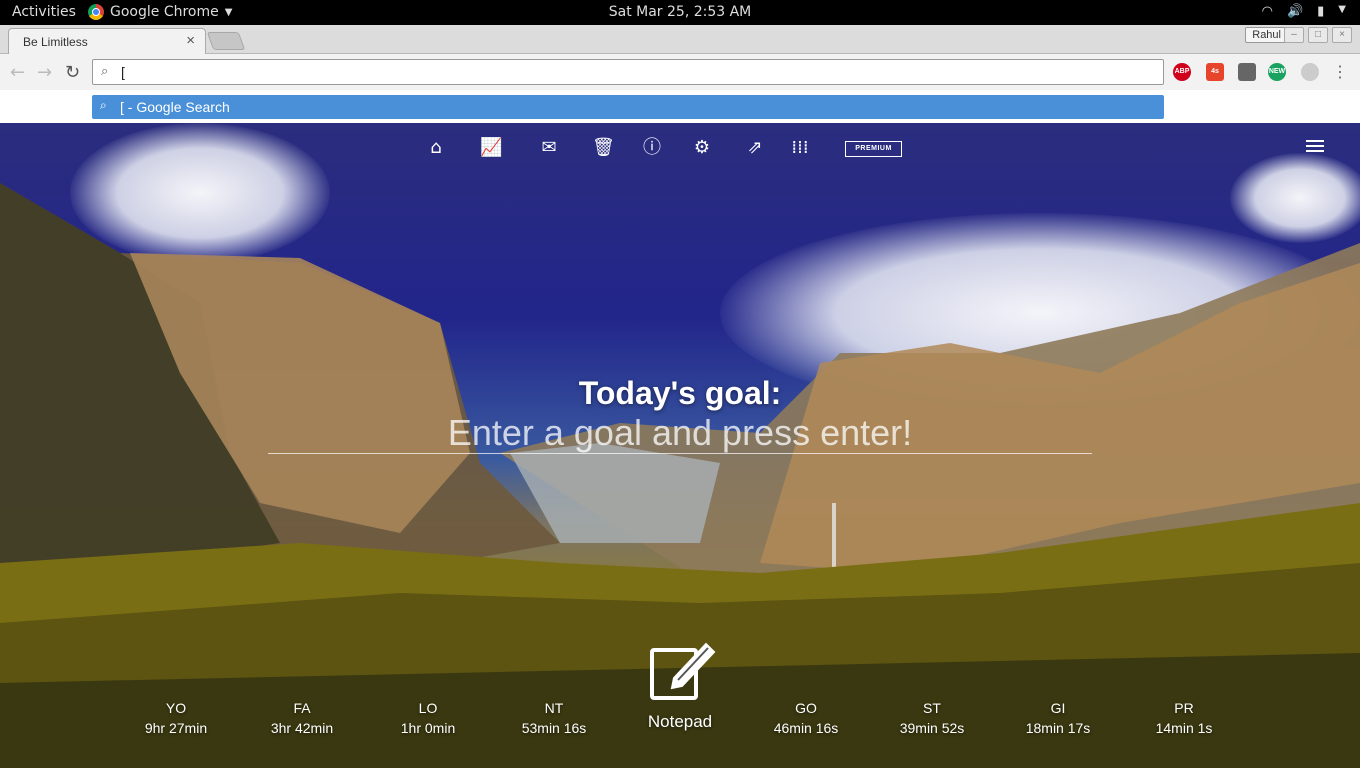 The width and height of the screenshot is (1360, 768). Describe the element at coordinates (1266, 35) in the screenshot. I see `profile-button: Rahul` at that location.